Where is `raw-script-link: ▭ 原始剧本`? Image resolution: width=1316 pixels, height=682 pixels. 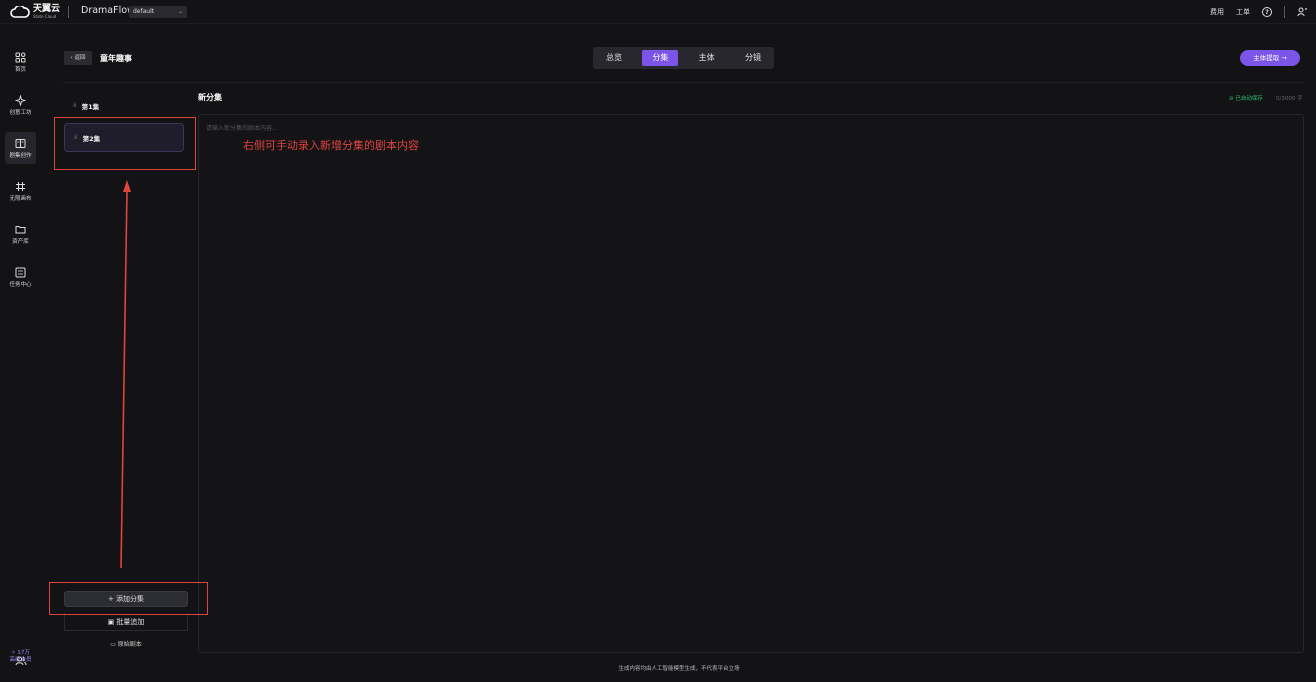
raw-script-link: ▭ 原始剧本 is located at coordinates (126, 643).